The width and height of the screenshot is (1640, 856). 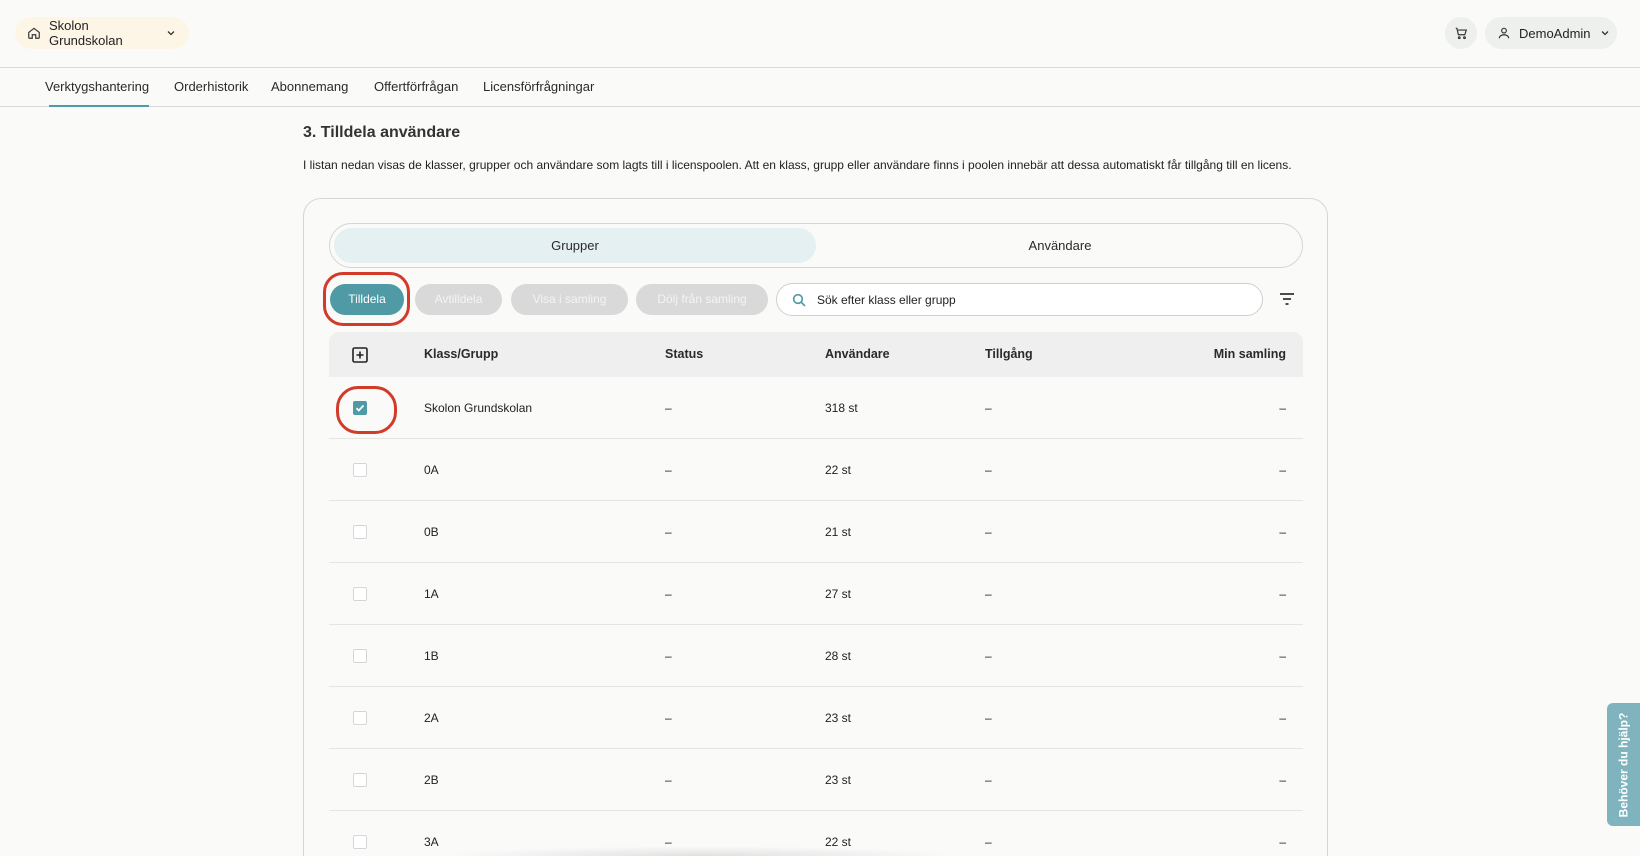 What do you see at coordinates (700, 851) in the screenshot?
I see `bottom-shadow` at bounding box center [700, 851].